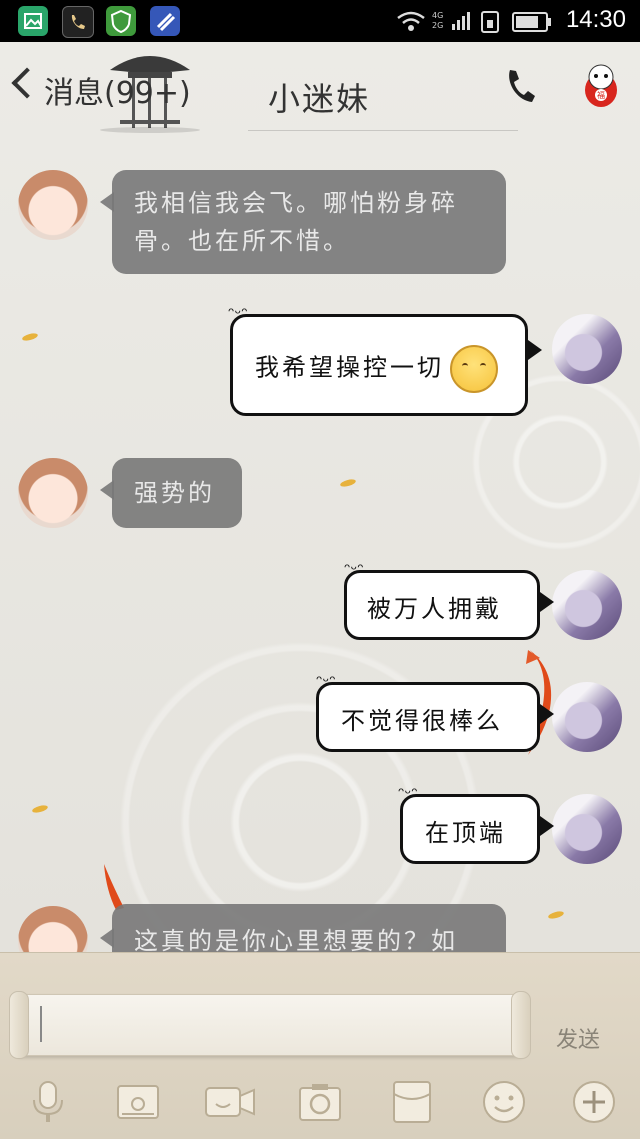 This screenshot has width=640, height=1139. What do you see at coordinates (474, 369) in the screenshot?
I see `shy-face-emoji` at bounding box center [474, 369].